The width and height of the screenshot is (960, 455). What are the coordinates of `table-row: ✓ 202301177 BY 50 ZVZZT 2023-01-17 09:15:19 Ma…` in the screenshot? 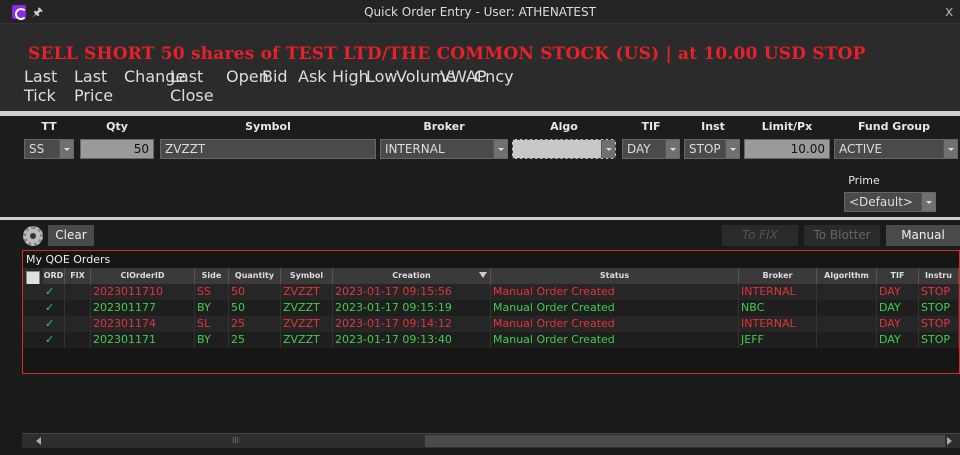 It's located at (491, 308).